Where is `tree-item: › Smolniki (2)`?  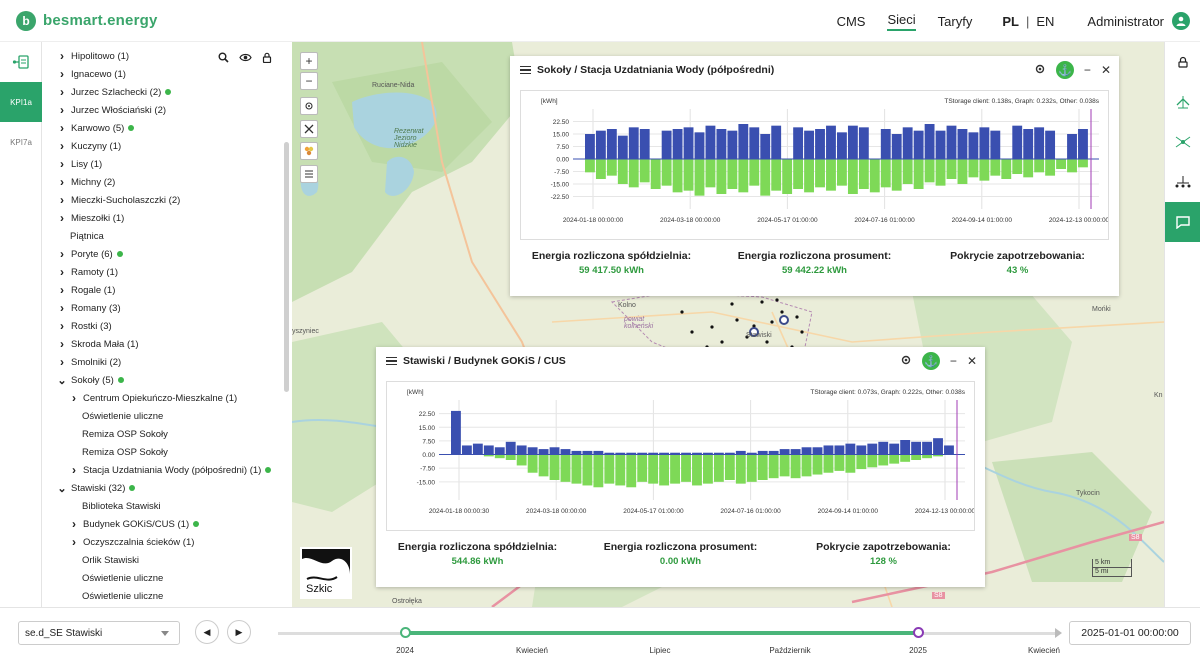 tree-item: › Smolniki (2) is located at coordinates (162, 362).